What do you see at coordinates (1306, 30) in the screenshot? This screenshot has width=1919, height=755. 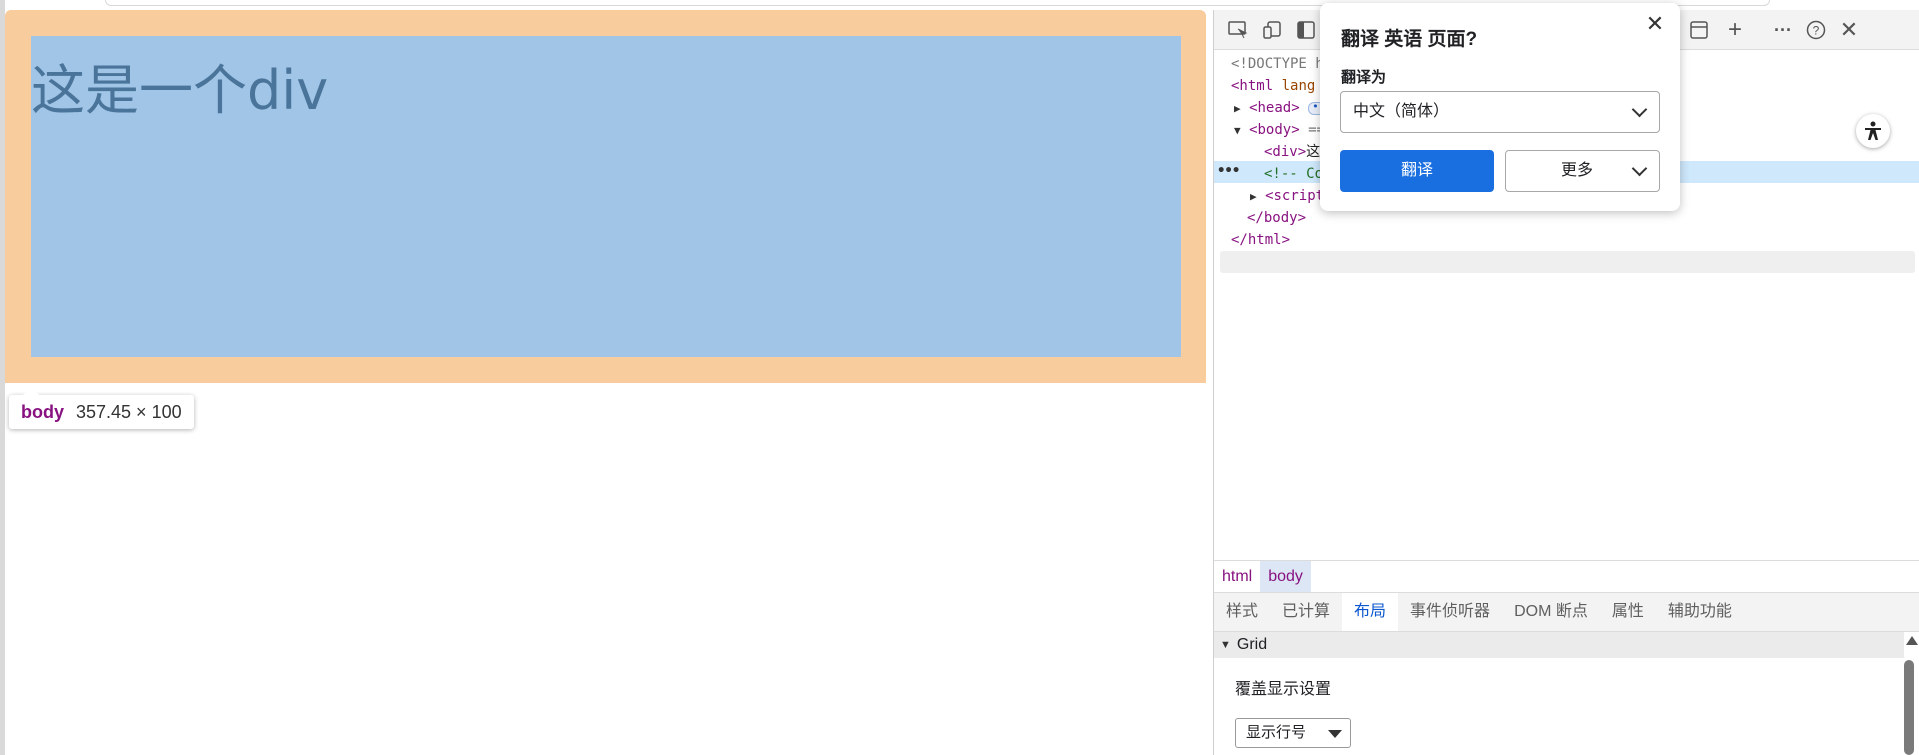 I see `dock-side-icon` at bounding box center [1306, 30].